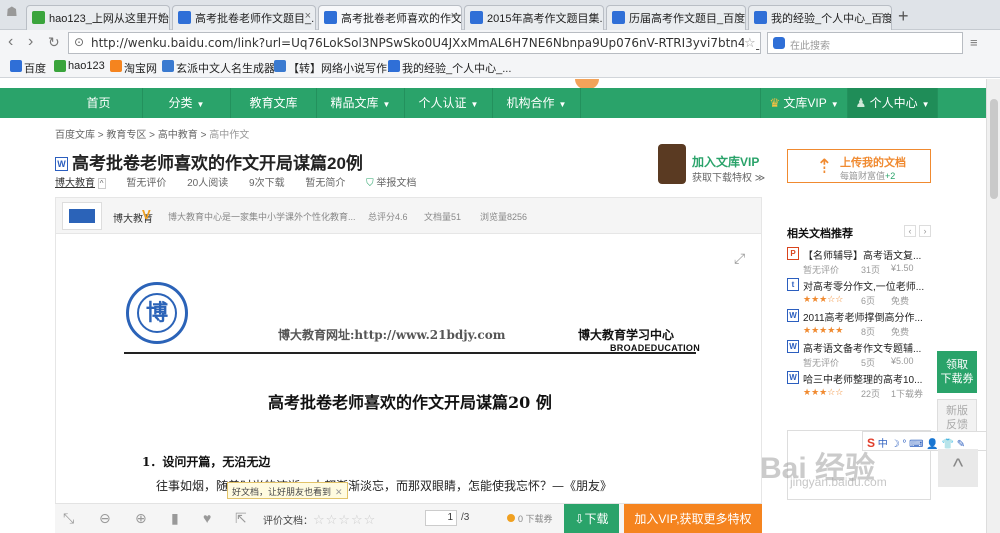 Image resolution: width=1000 pixels, height=533 pixels. What do you see at coordinates (386, 104) in the screenshot?
I see `chevron-down-icon: ▼` at bounding box center [386, 104].